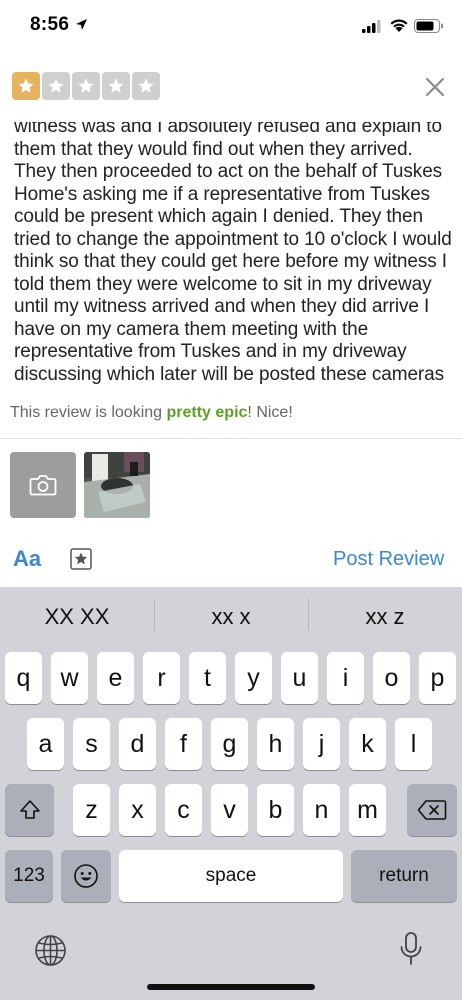 Image resolution: width=462 pixels, height=1000 pixels. What do you see at coordinates (146, 86) in the screenshot?
I see `star-5-icon` at bounding box center [146, 86].